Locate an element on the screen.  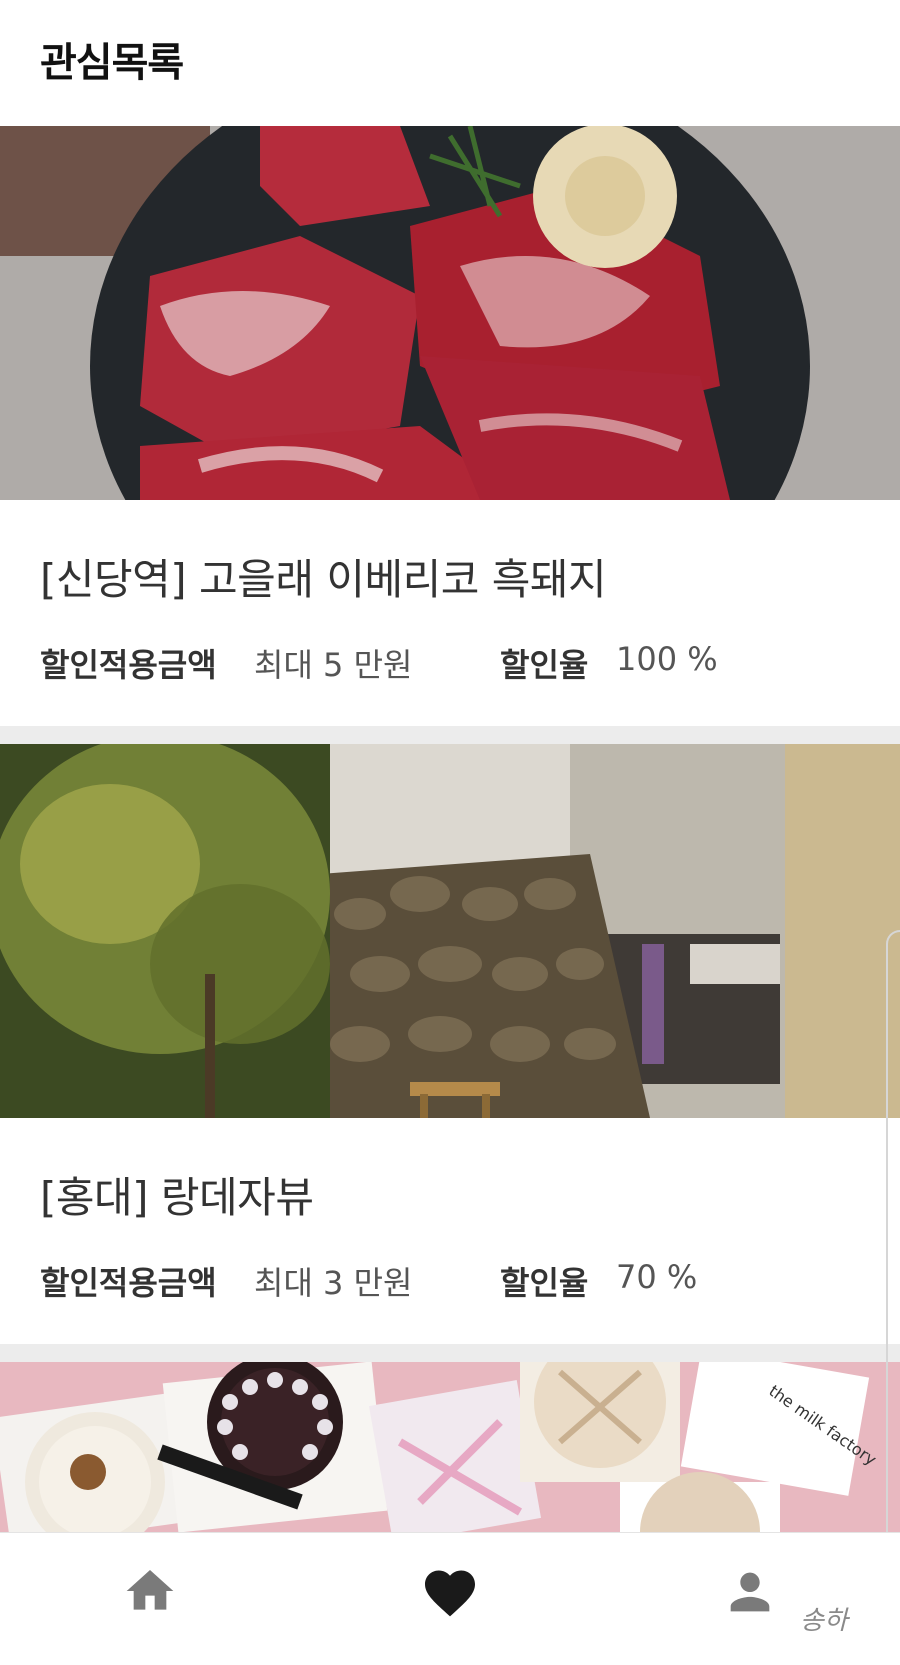
discount-rate-value: 100 % is located at coordinates (667, 659).